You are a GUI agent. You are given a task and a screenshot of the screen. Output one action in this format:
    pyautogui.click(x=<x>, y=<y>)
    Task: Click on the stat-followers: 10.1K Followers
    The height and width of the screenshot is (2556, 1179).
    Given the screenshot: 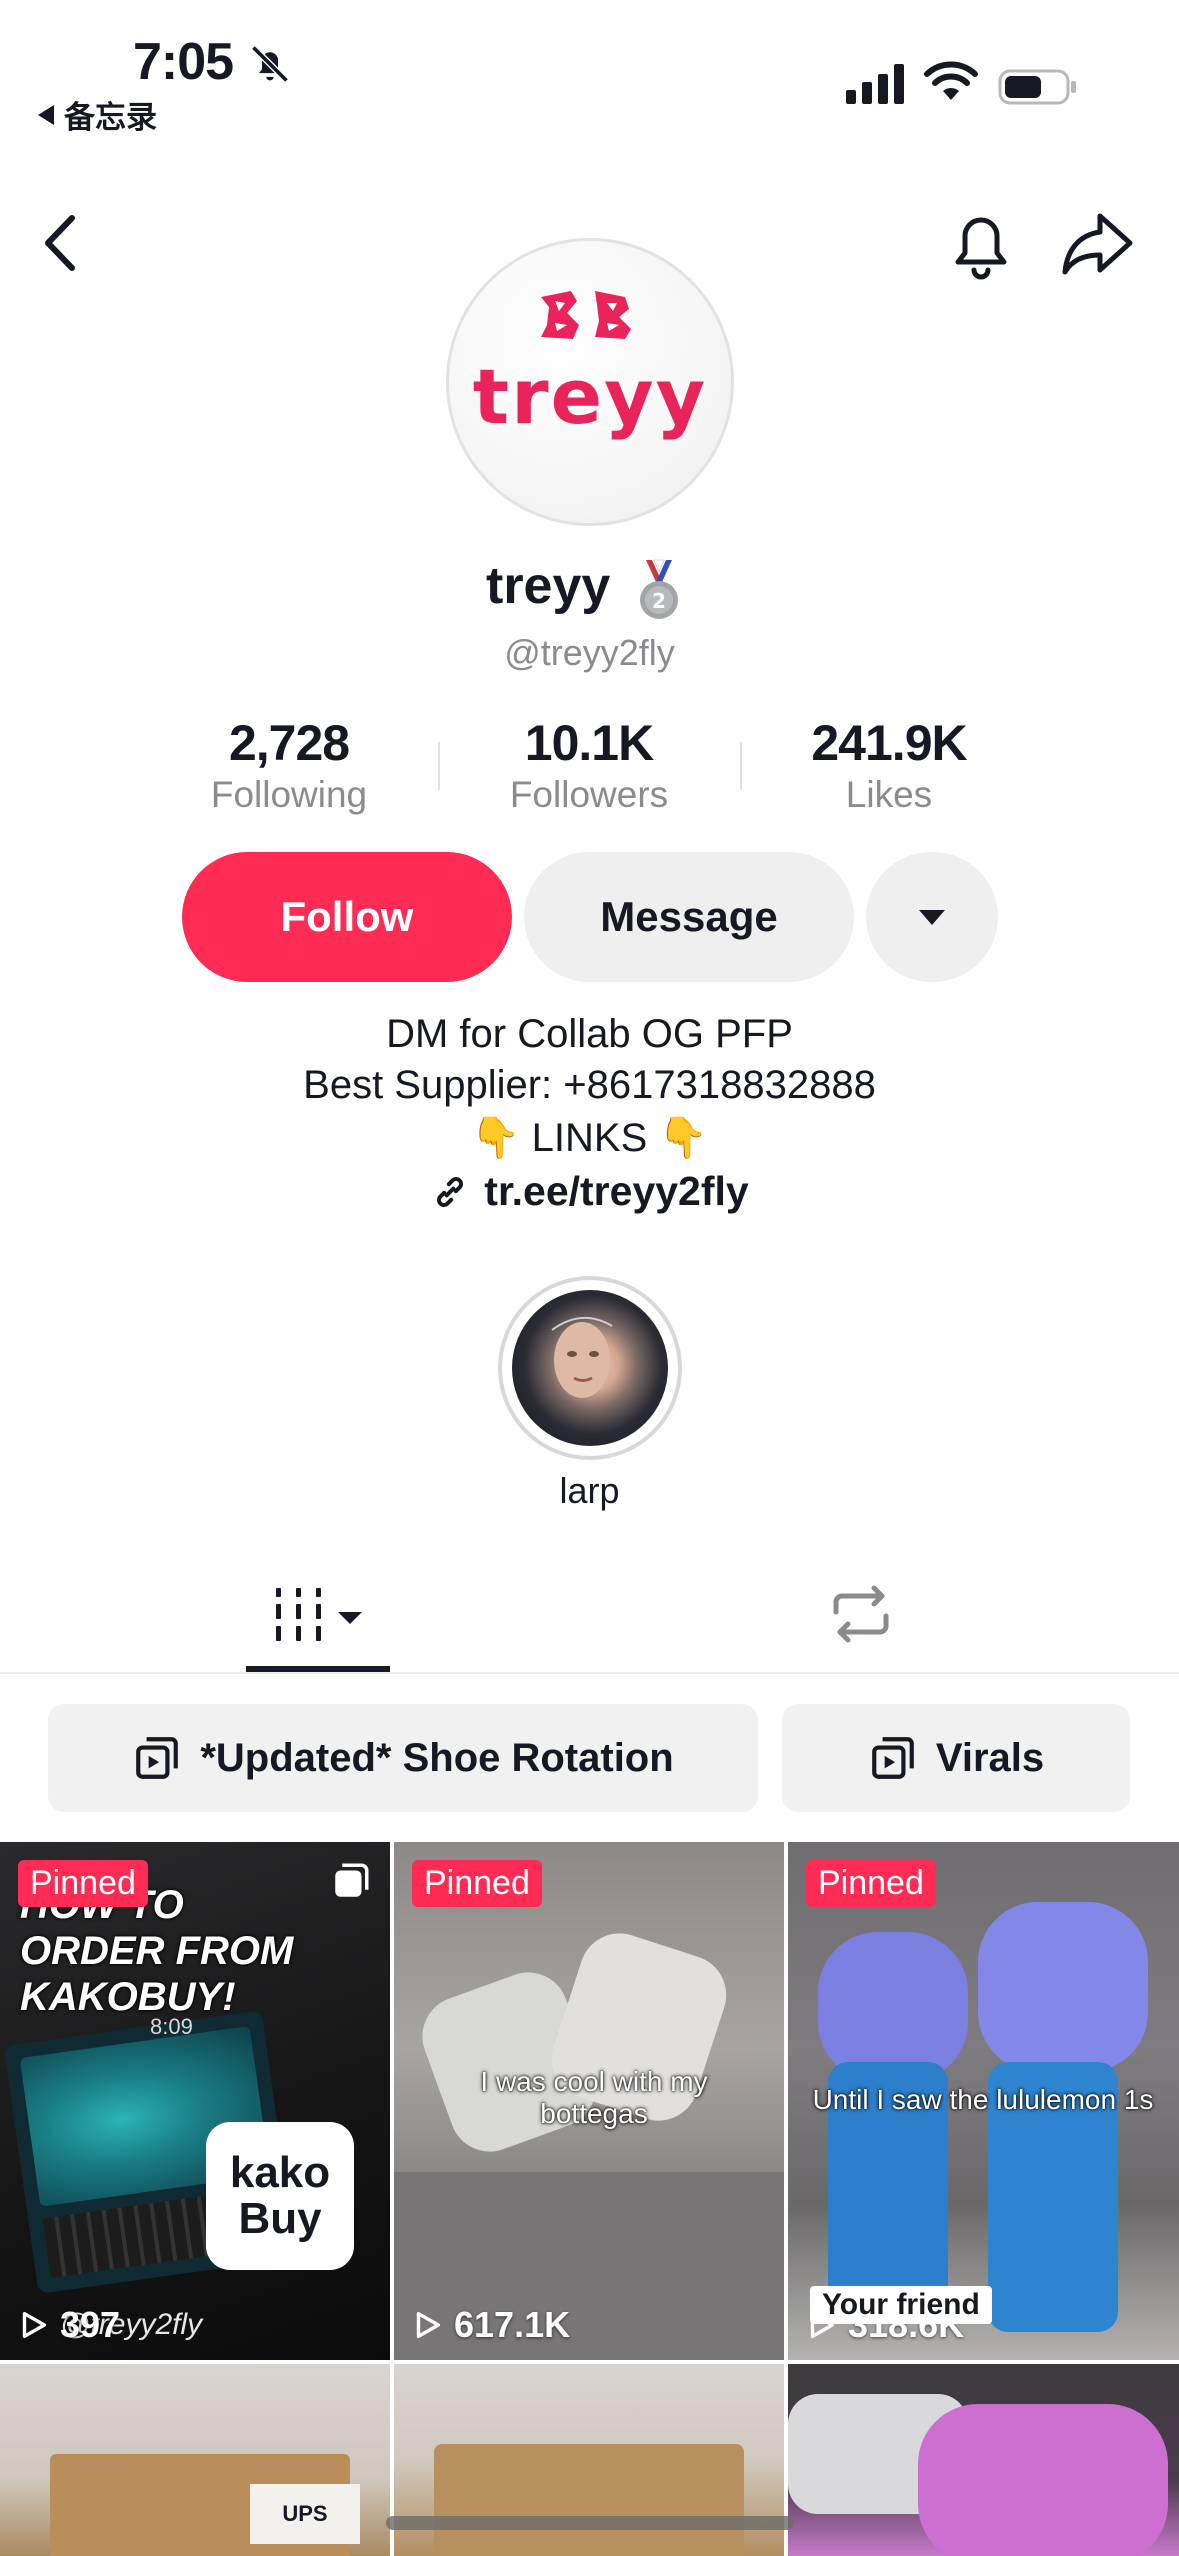 What is the action you would take?
    pyautogui.click(x=589, y=765)
    